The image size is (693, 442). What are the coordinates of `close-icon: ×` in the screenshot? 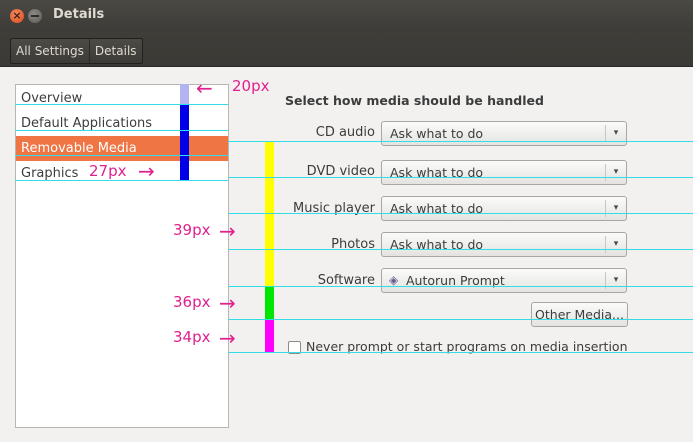 It's located at (17, 15).